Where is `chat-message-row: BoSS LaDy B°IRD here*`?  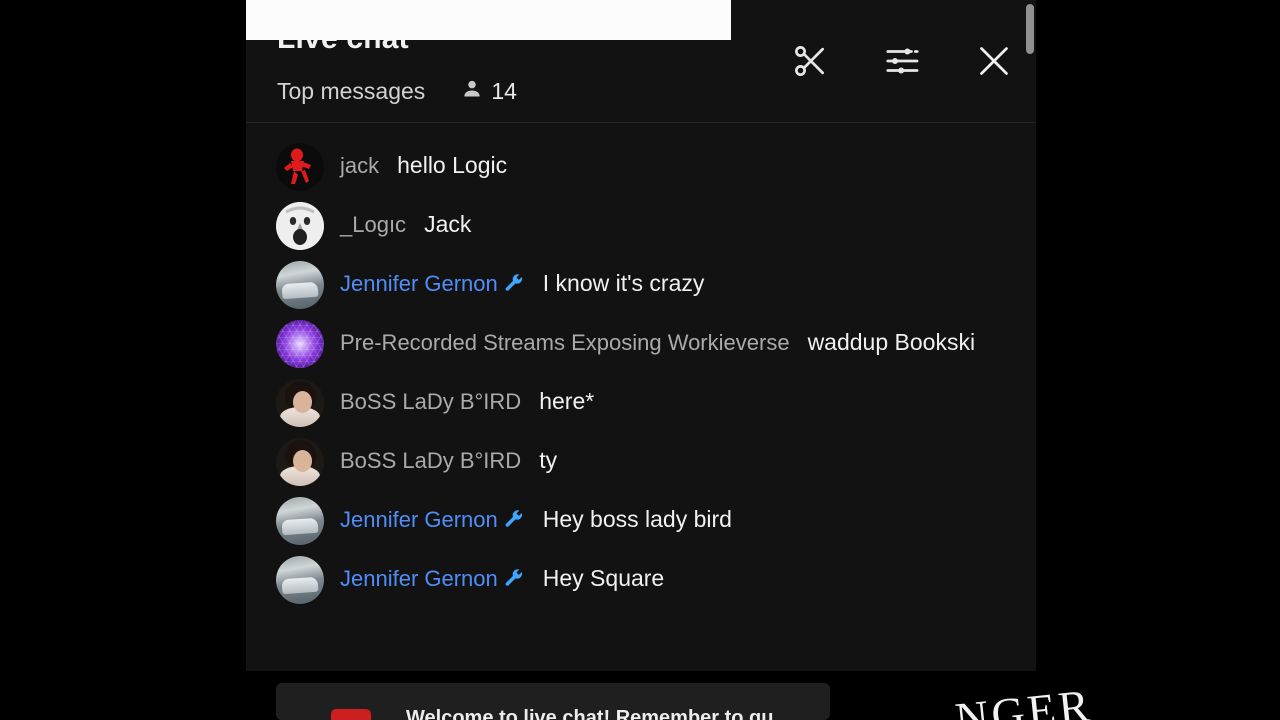 chat-message-row: BoSS LaDy B°IRD here* is located at coordinates (641, 402).